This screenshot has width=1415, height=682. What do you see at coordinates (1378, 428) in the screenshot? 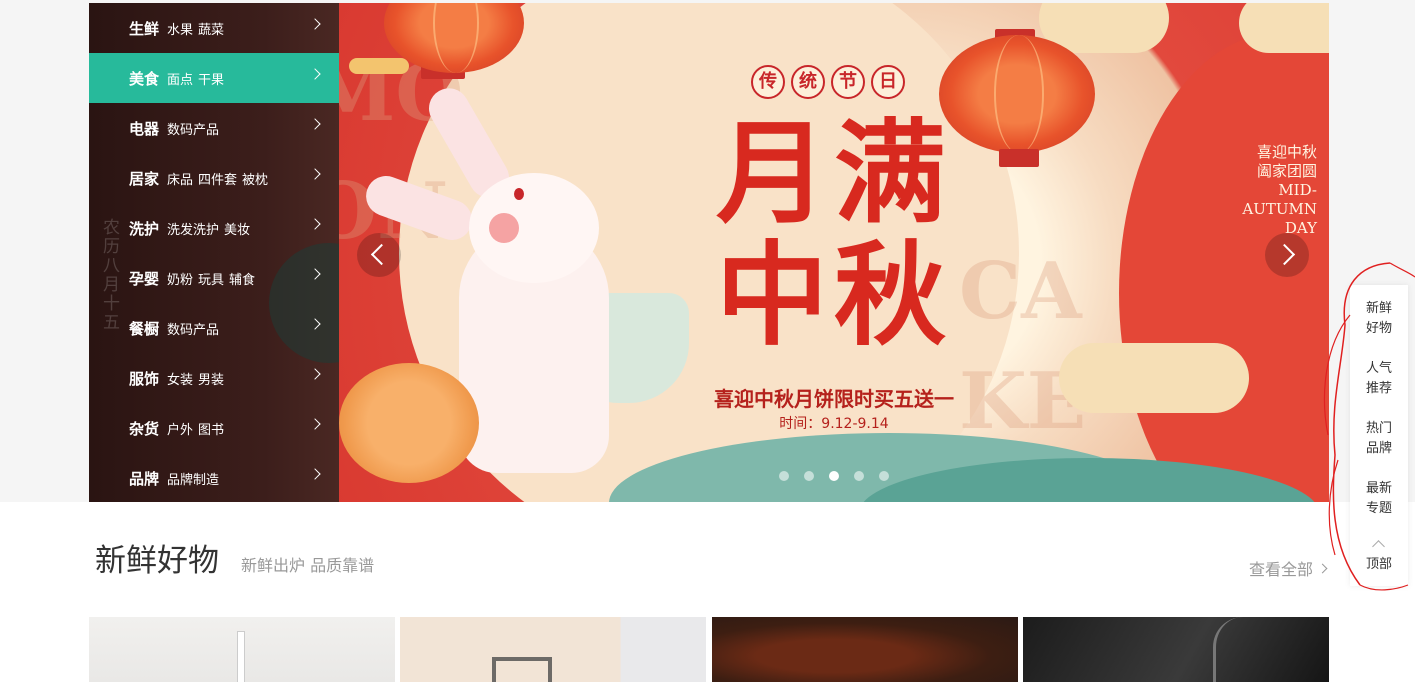
I see `float-nav-label: 热门` at bounding box center [1378, 428].